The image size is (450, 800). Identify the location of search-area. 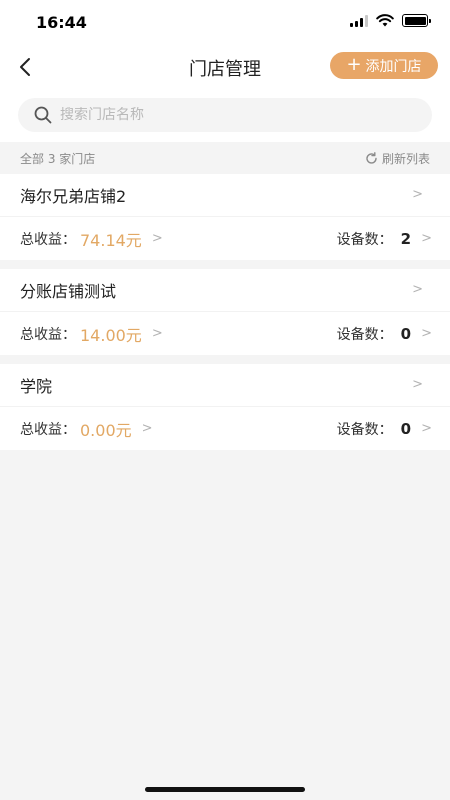
(225, 116).